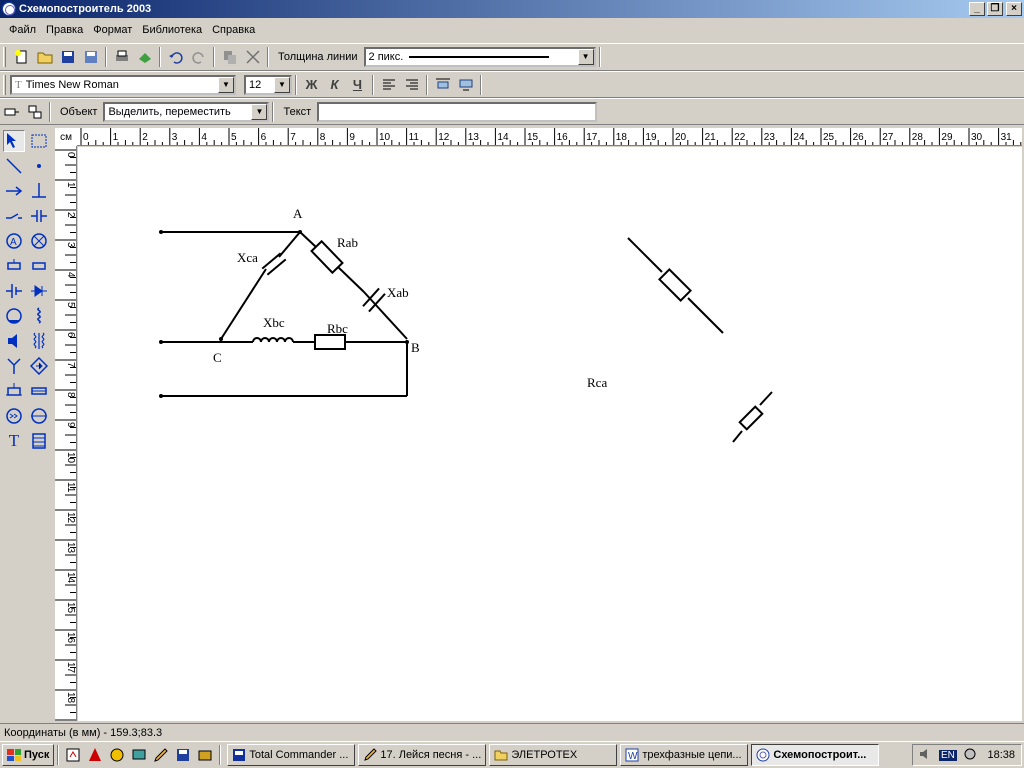 This screenshot has width=1024, height=768. What do you see at coordinates (39, 316) in the screenshot?
I see `inductor-tool-icon` at bounding box center [39, 316].